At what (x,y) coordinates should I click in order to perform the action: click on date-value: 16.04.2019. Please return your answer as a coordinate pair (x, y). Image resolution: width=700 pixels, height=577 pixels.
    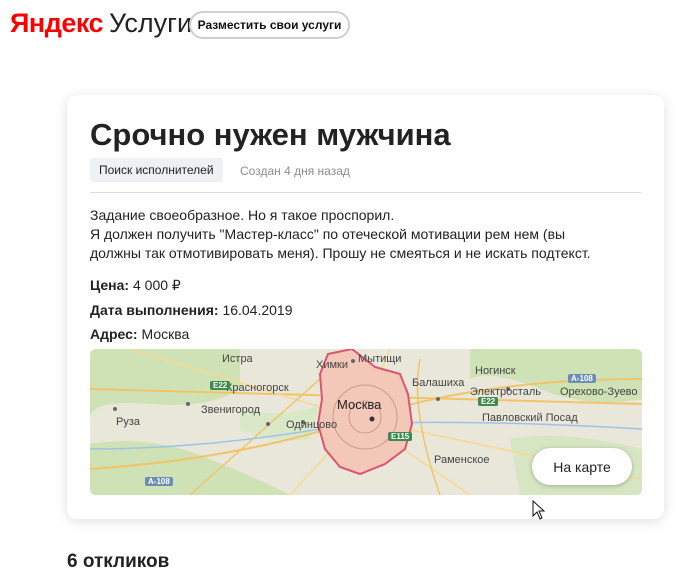
    Looking at the image, I should click on (257, 310).